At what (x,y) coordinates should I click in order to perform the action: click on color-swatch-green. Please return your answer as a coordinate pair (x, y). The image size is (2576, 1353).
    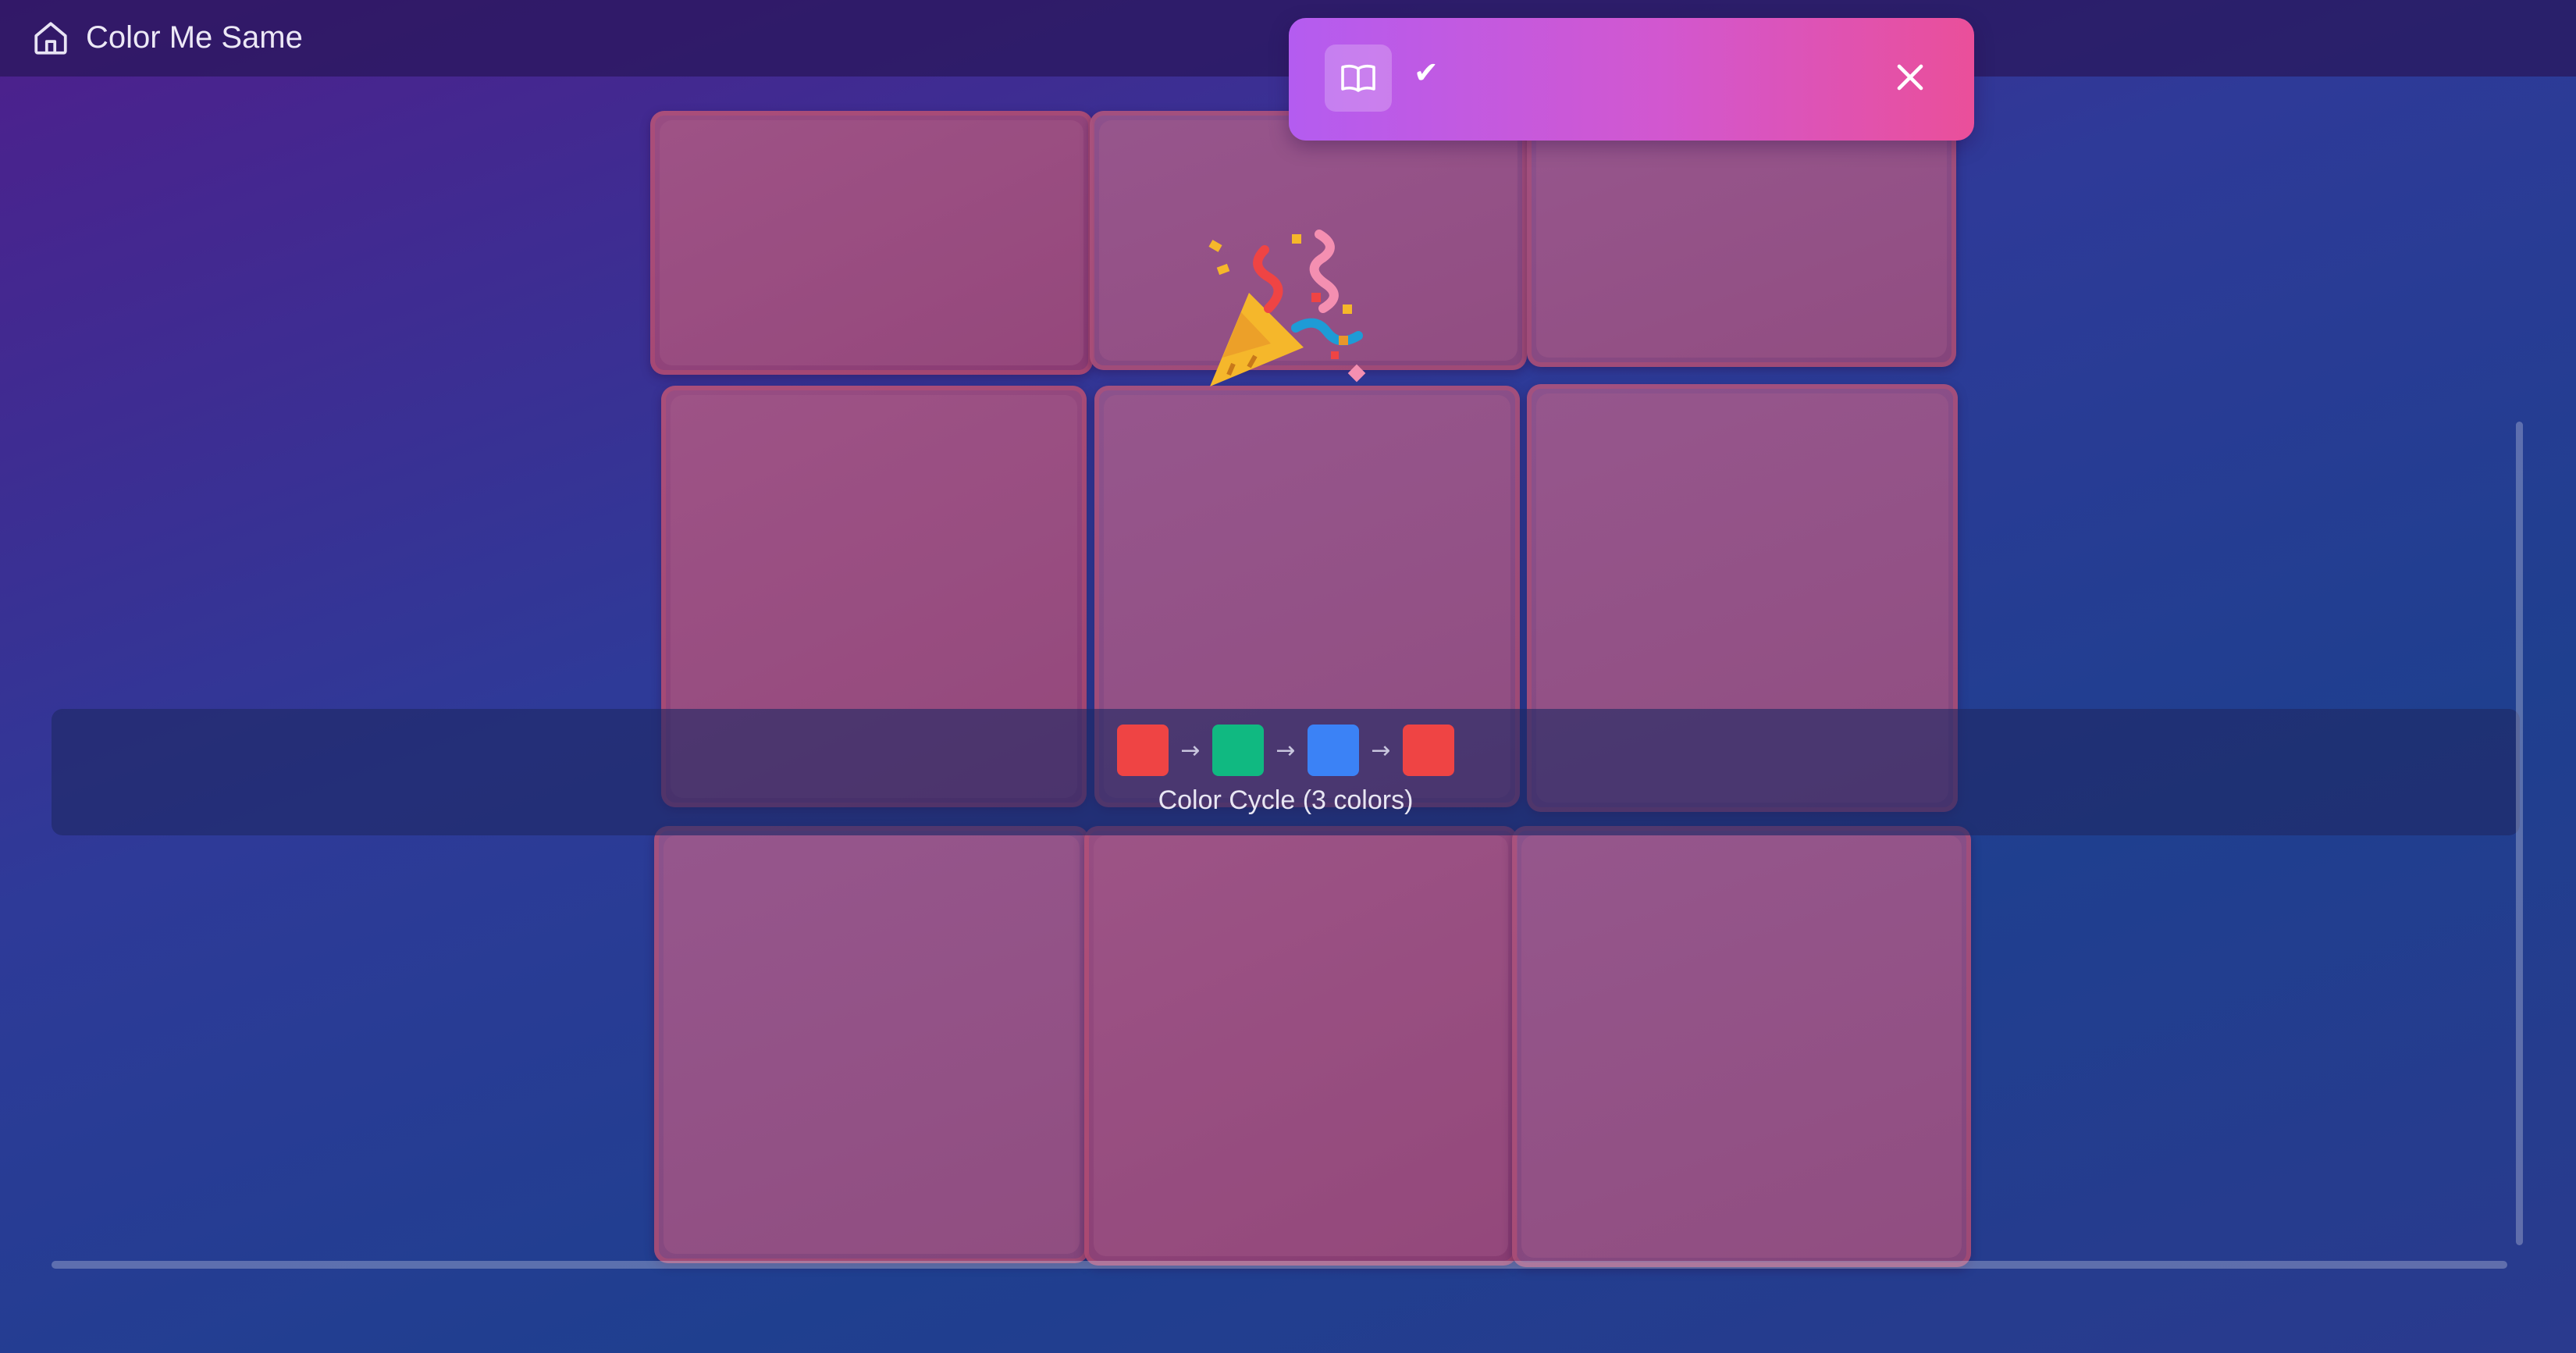
    Looking at the image, I should click on (1238, 750).